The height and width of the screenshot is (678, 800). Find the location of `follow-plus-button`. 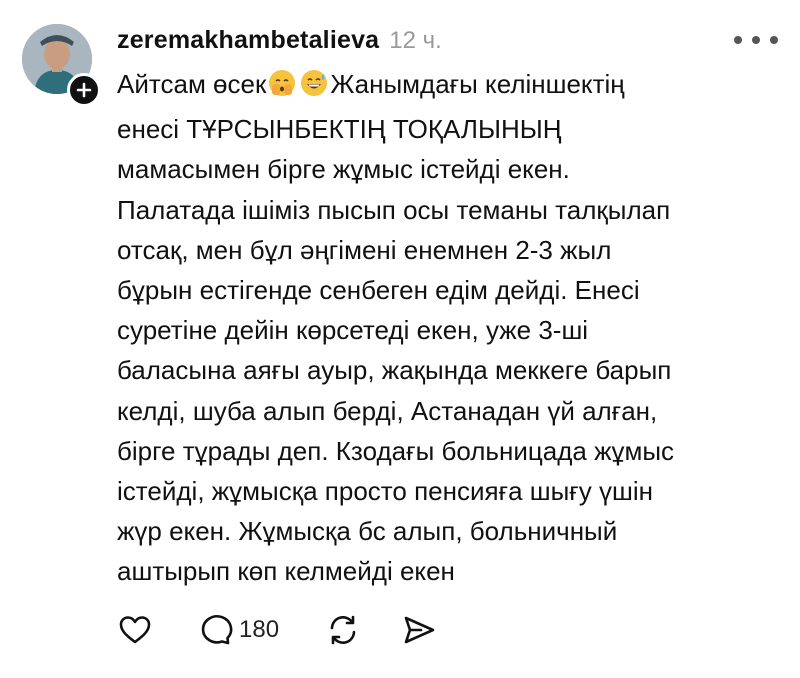

follow-plus-button is located at coordinates (84, 90).